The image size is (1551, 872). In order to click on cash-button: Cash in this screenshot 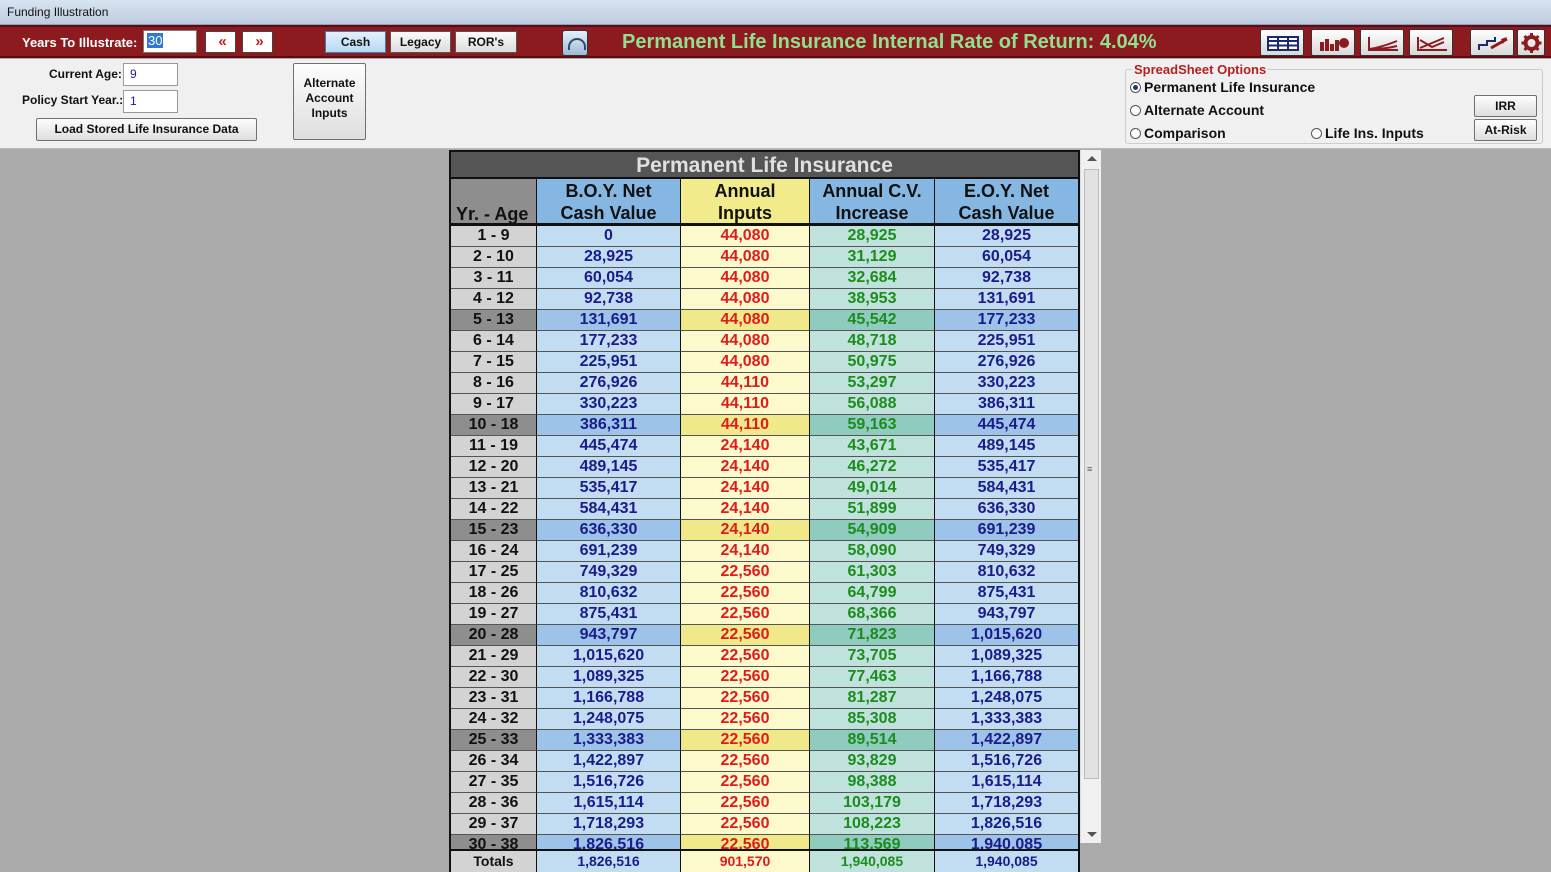, I will do `click(355, 42)`.